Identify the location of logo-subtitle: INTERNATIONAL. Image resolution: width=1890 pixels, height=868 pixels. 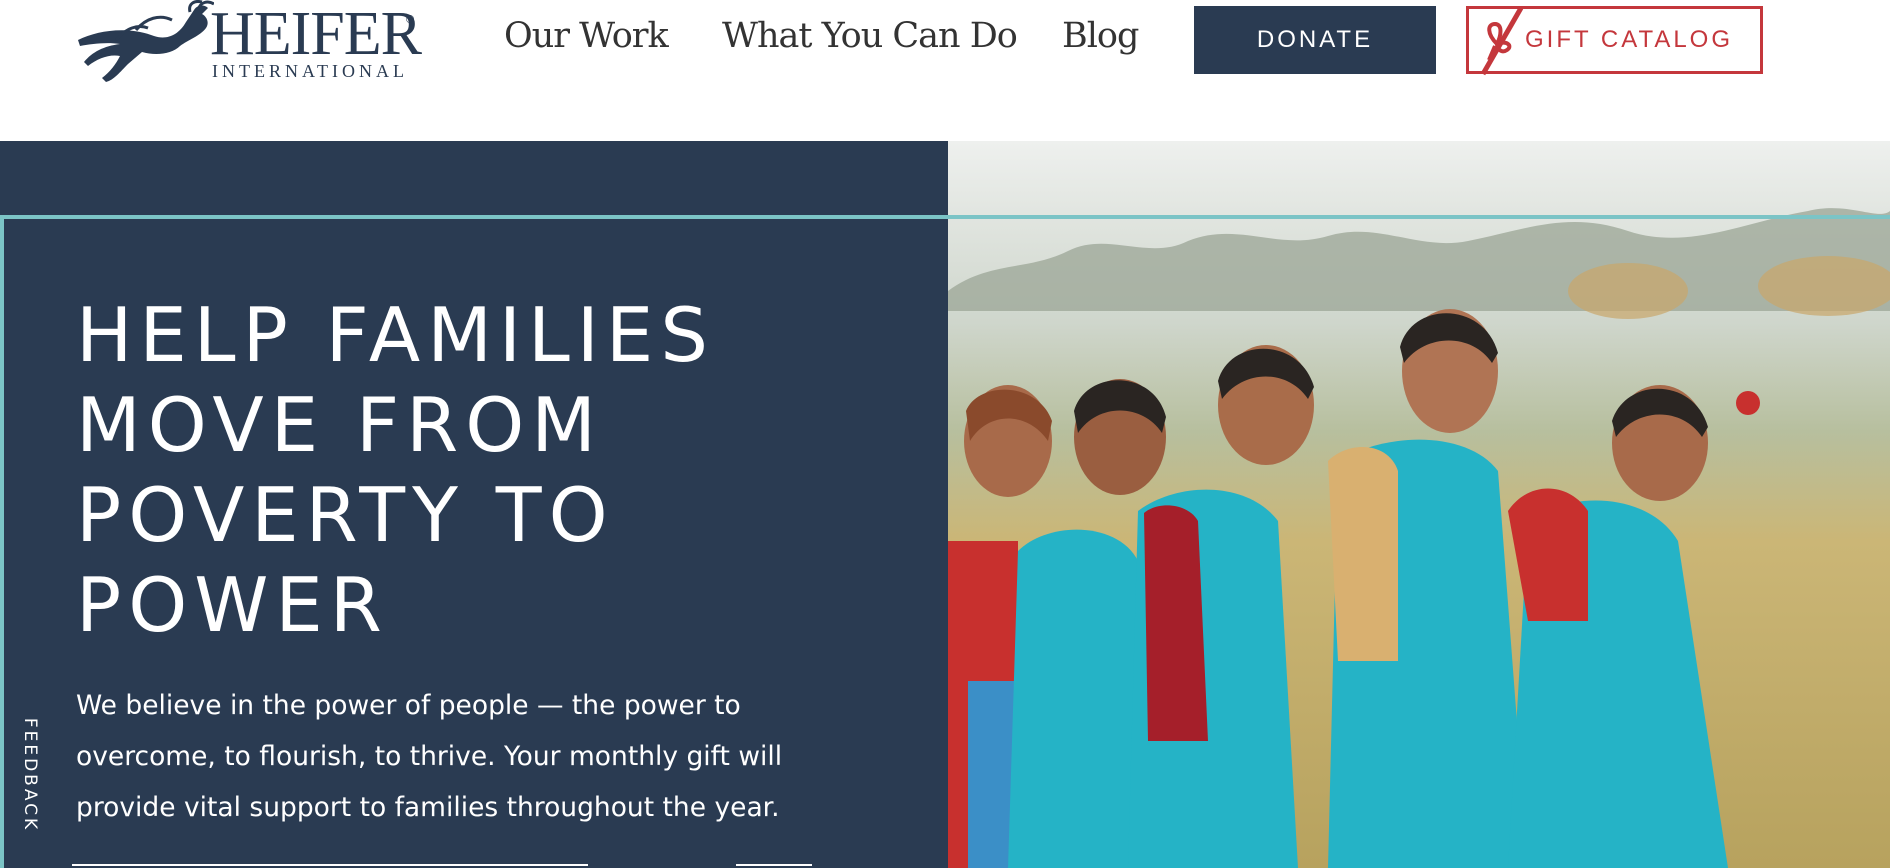
(310, 71).